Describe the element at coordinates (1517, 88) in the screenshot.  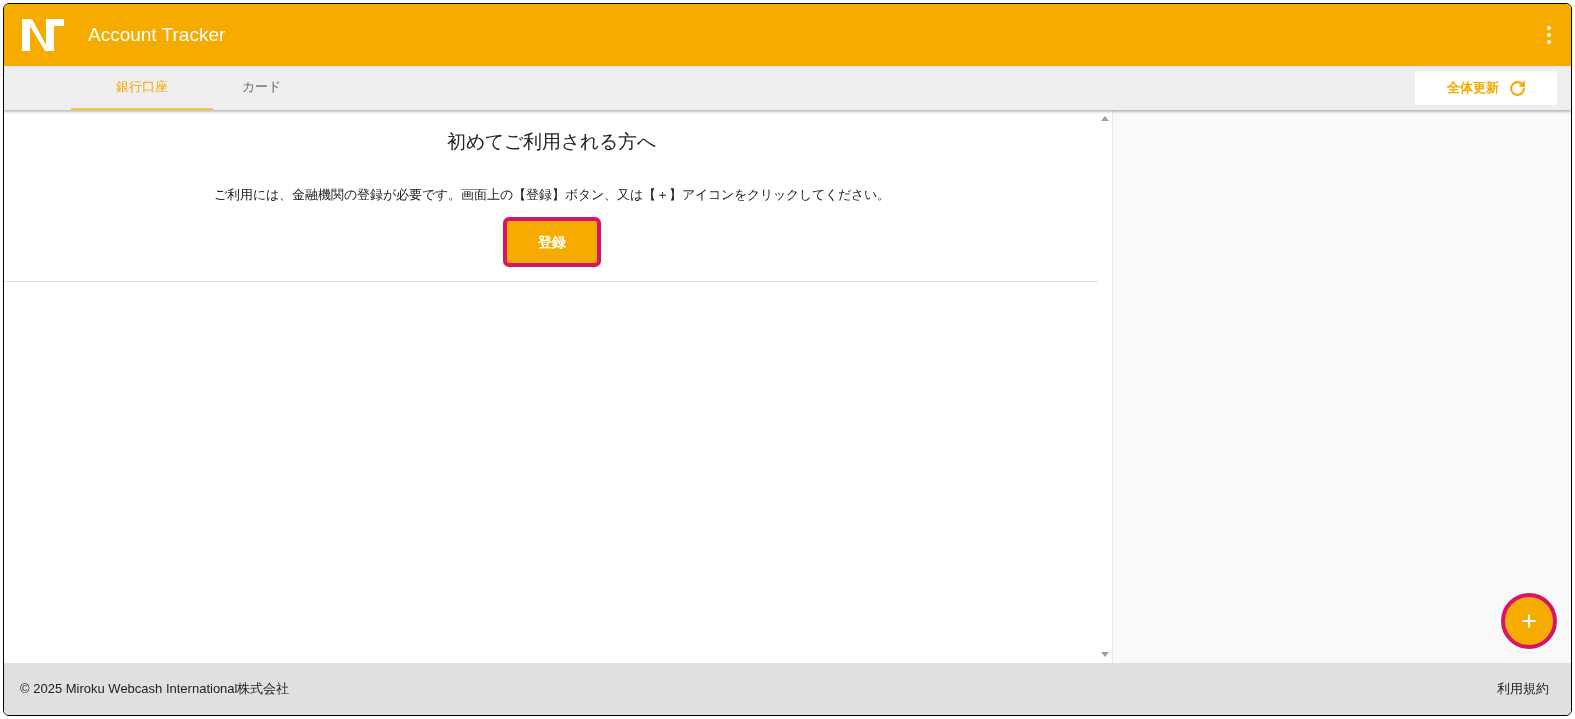
I see `refresh-icon` at that location.